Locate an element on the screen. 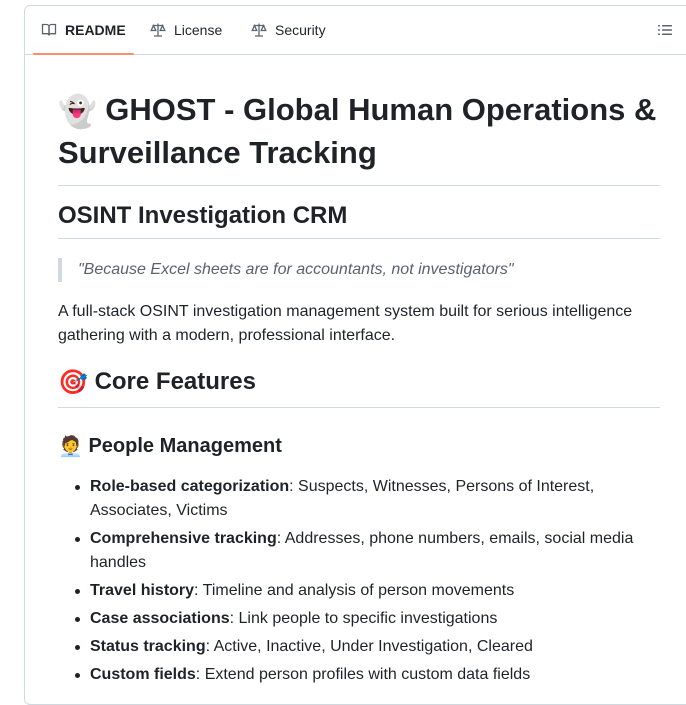 The image size is (686, 705). core-features-heading: 🎯 Core Features is located at coordinates (359, 387).